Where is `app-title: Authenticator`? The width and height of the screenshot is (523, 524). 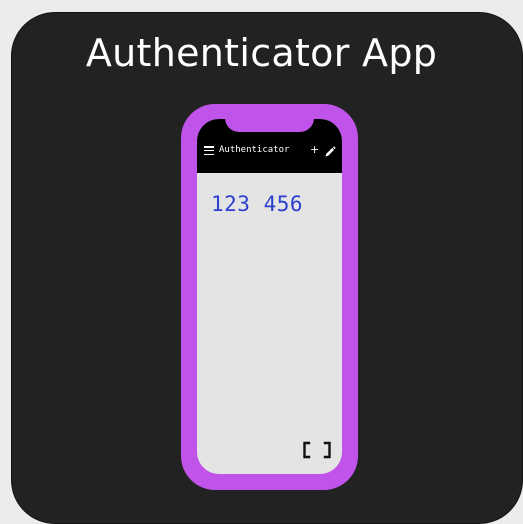 app-title: Authenticator is located at coordinates (254, 150).